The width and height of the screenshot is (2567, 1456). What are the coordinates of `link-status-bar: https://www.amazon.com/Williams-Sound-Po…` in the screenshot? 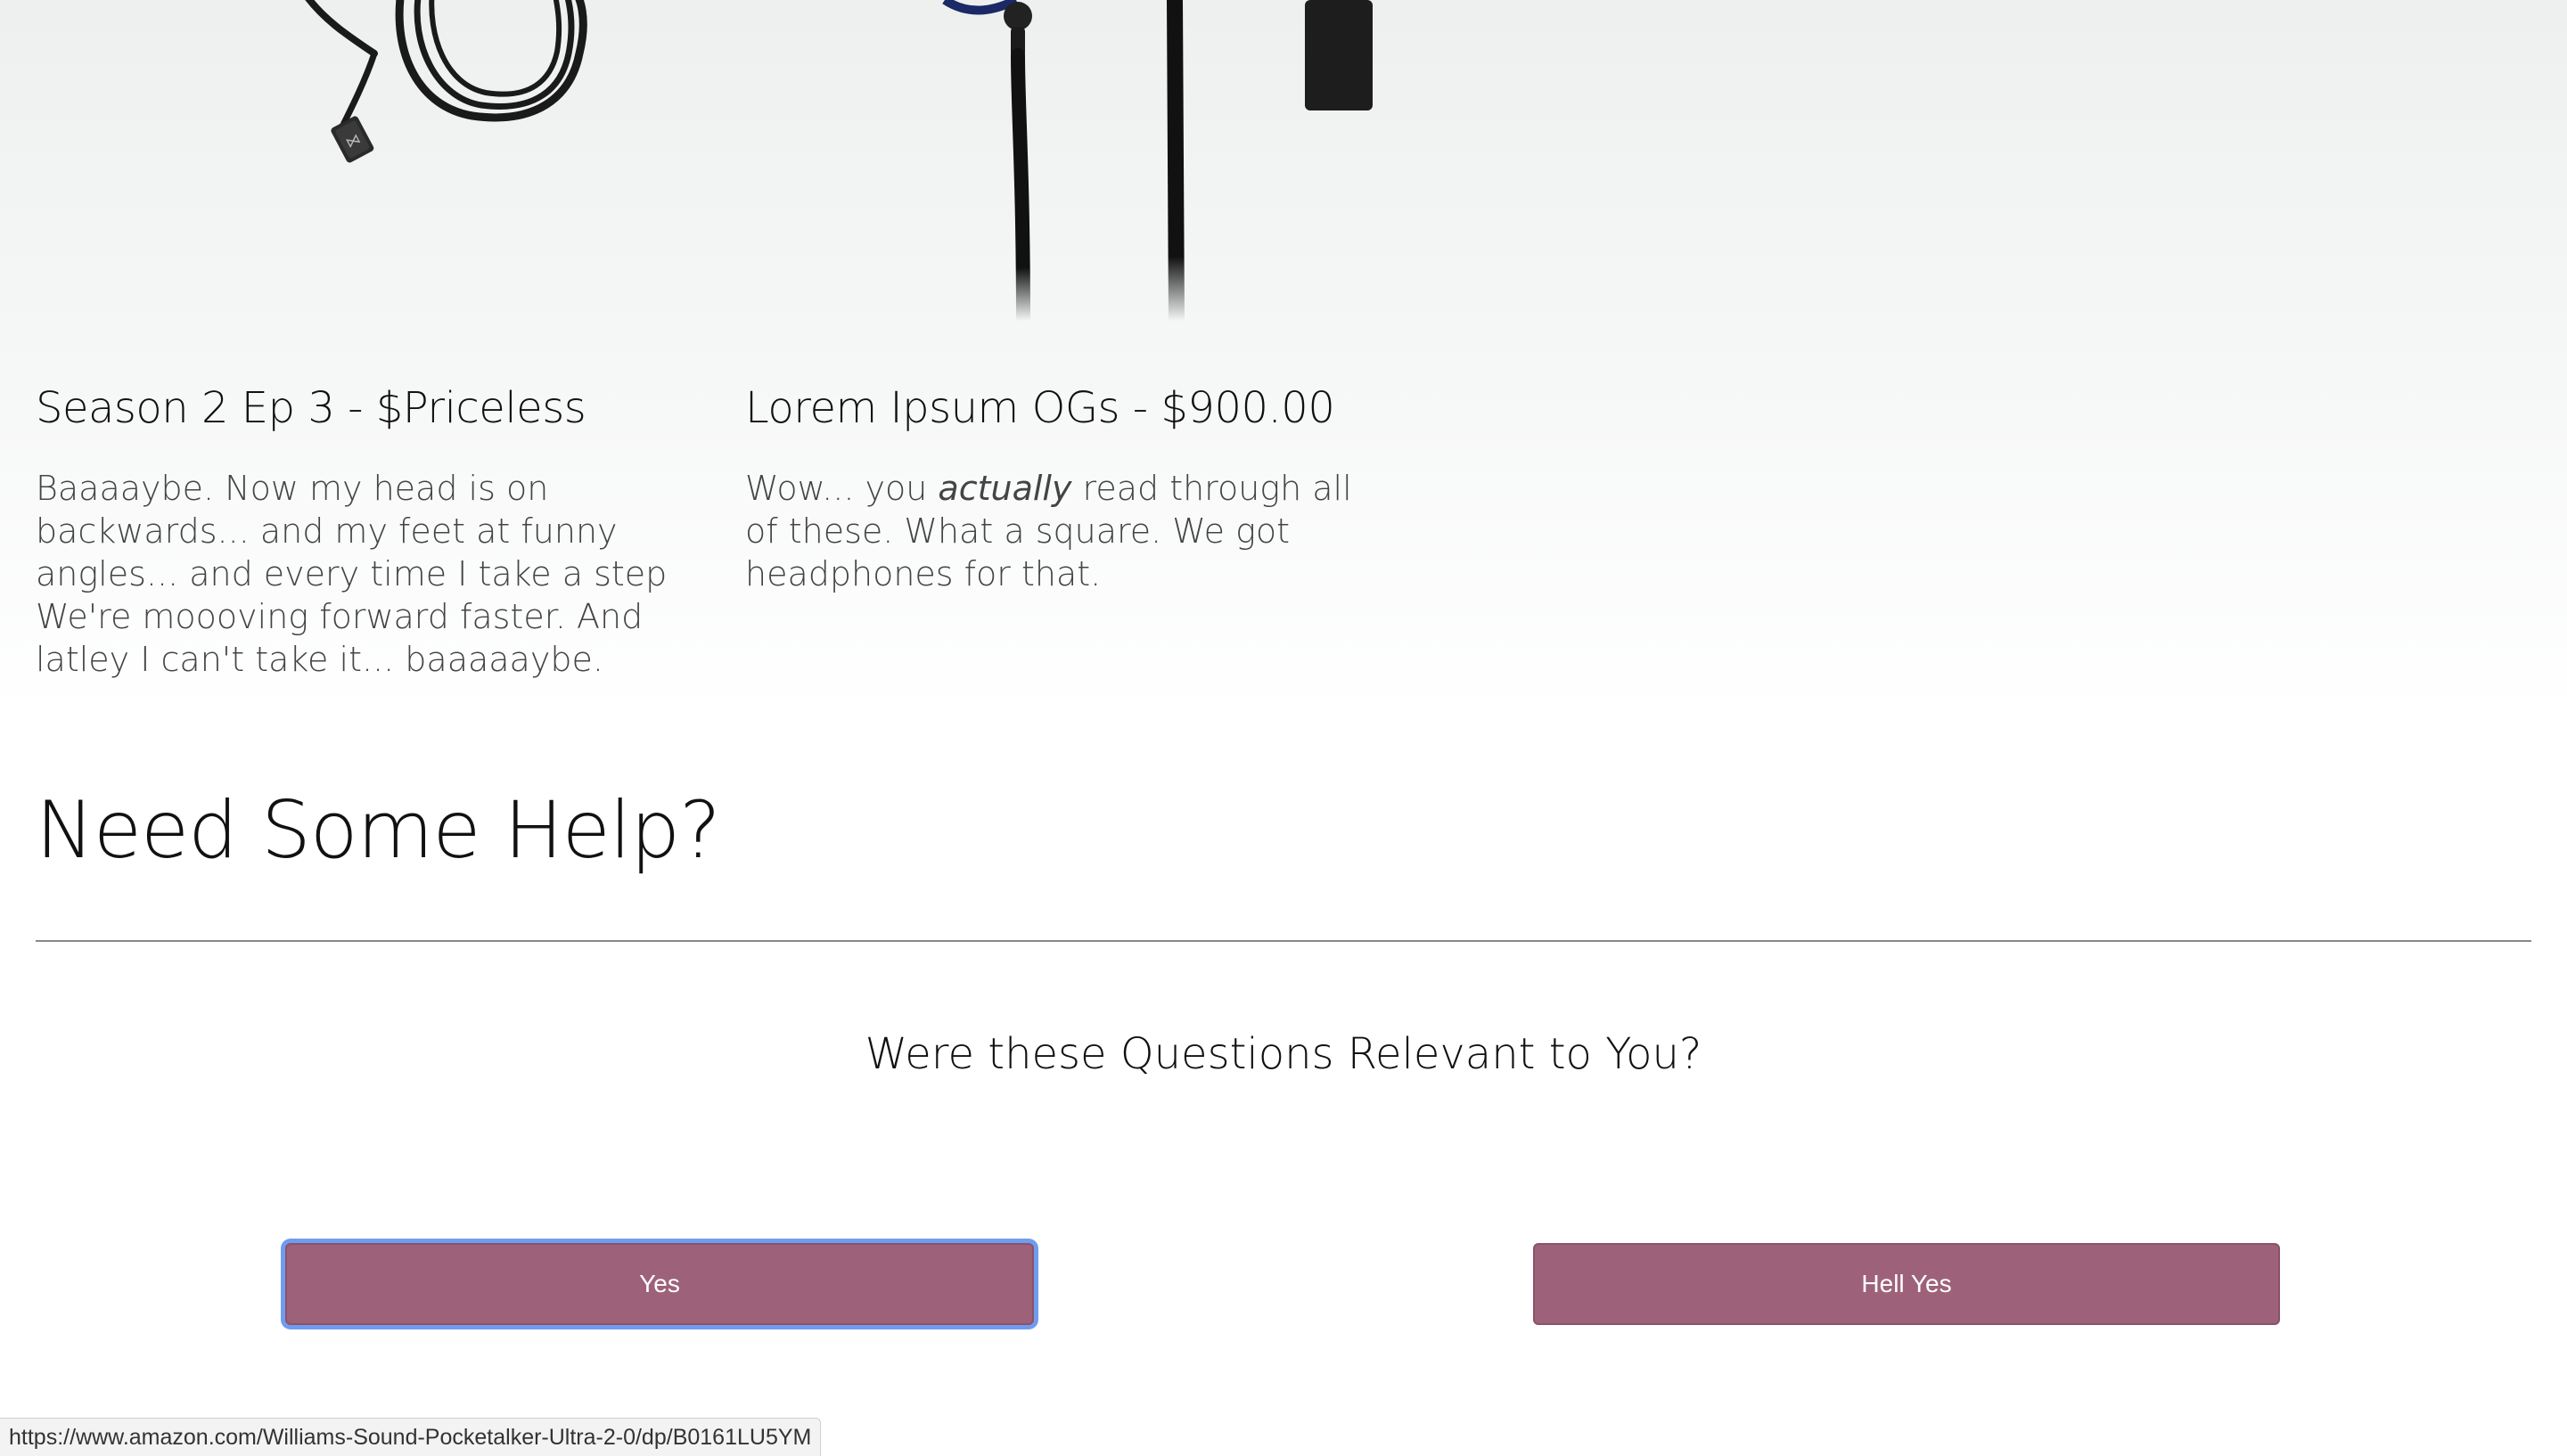 It's located at (411, 1437).